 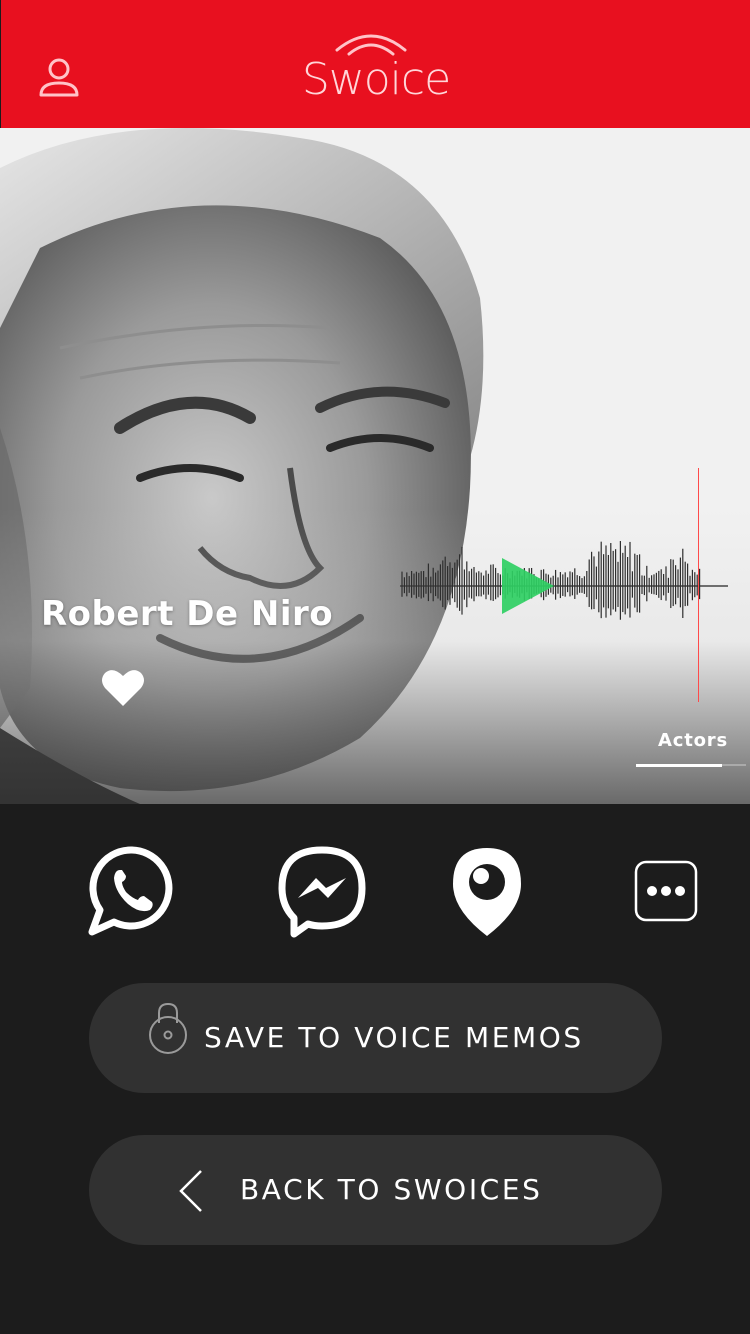 I want to click on periscope-icon, so click(x=487, y=892).